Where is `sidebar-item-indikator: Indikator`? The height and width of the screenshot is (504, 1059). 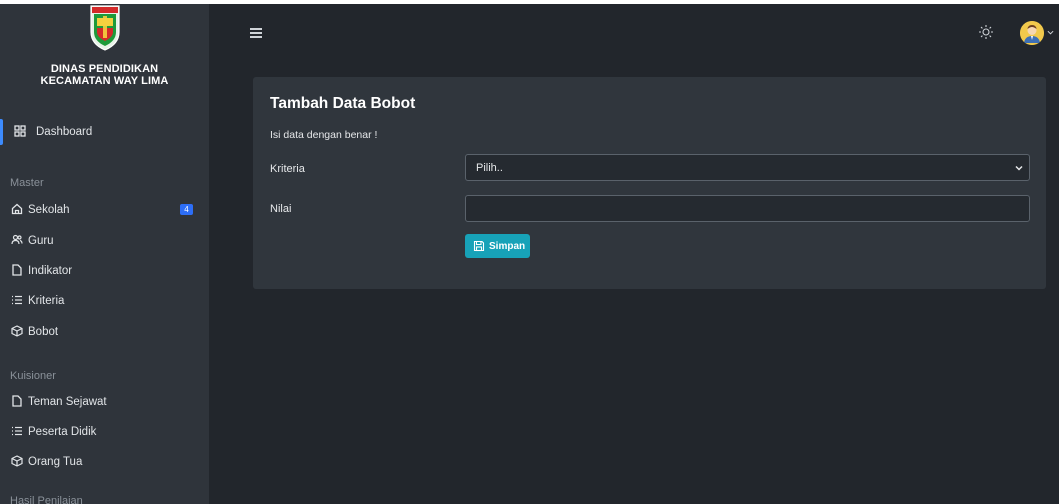 sidebar-item-indikator: Indikator is located at coordinates (104, 271).